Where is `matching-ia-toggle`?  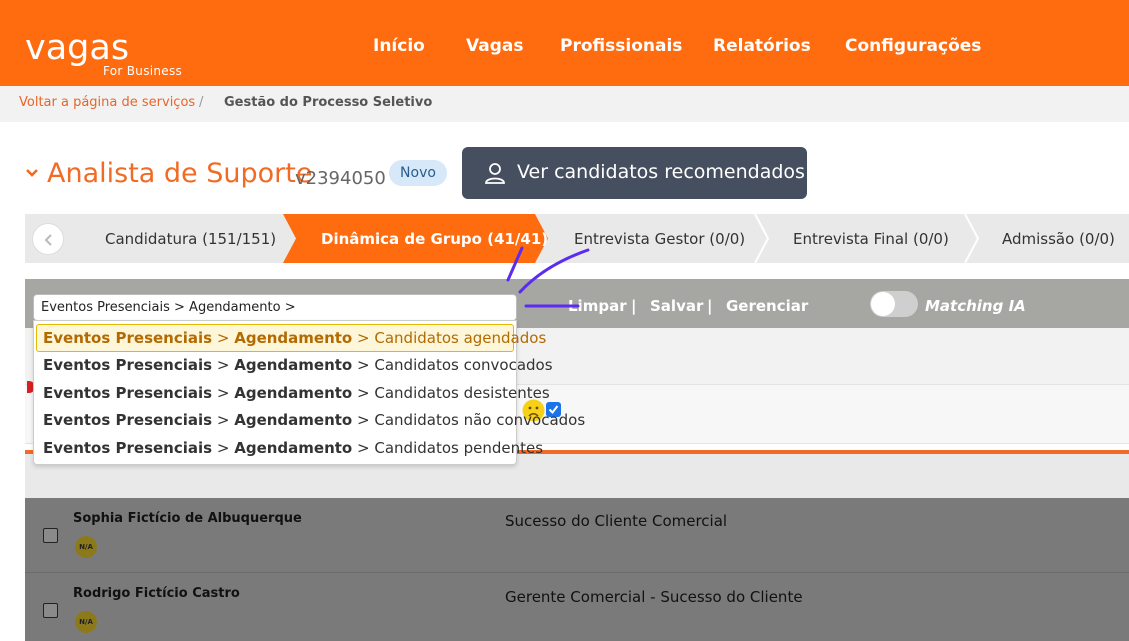 matching-ia-toggle is located at coordinates (894, 304).